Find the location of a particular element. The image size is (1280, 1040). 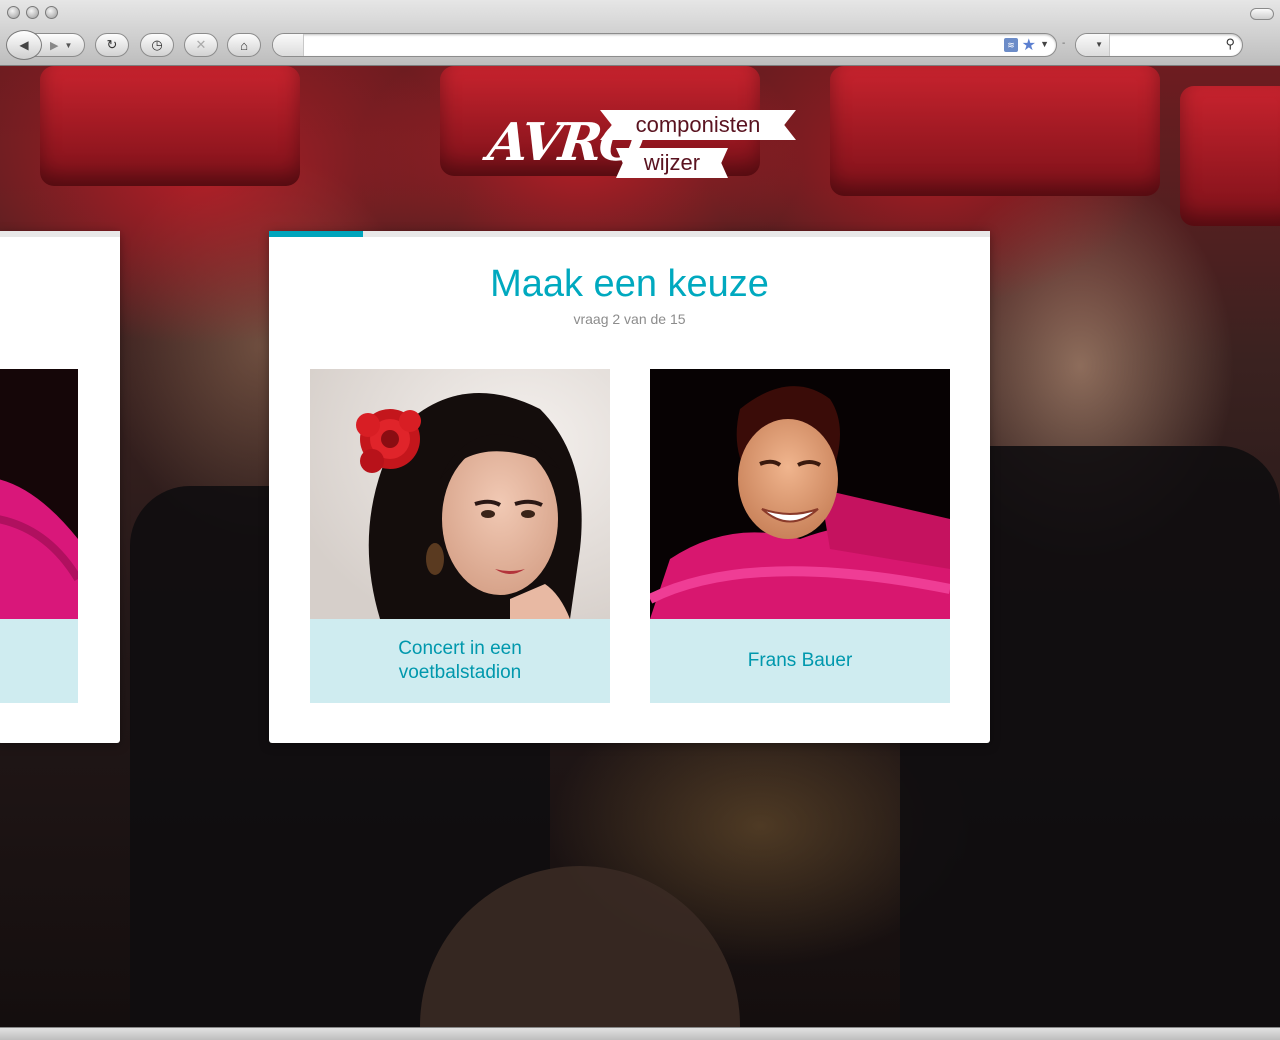

reload-button: ↻ is located at coordinates (112, 45).